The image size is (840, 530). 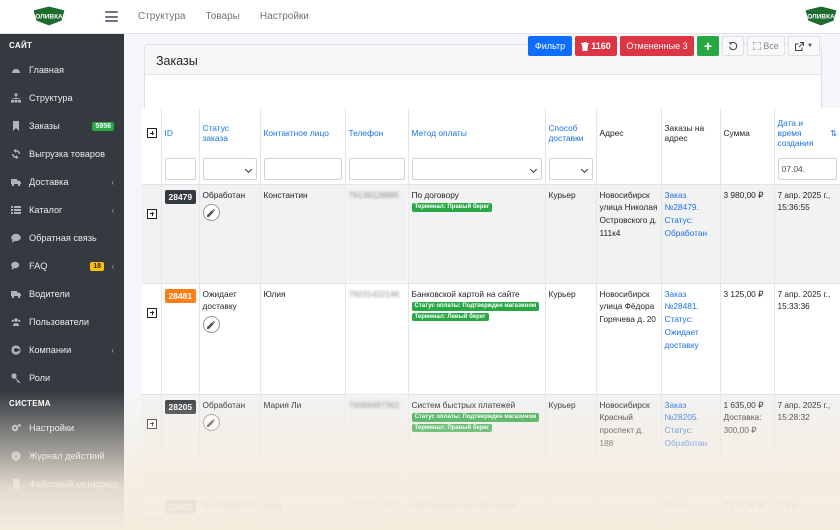 What do you see at coordinates (180, 507) in the screenshot?
I see `order-id-badge: 28483` at bounding box center [180, 507].